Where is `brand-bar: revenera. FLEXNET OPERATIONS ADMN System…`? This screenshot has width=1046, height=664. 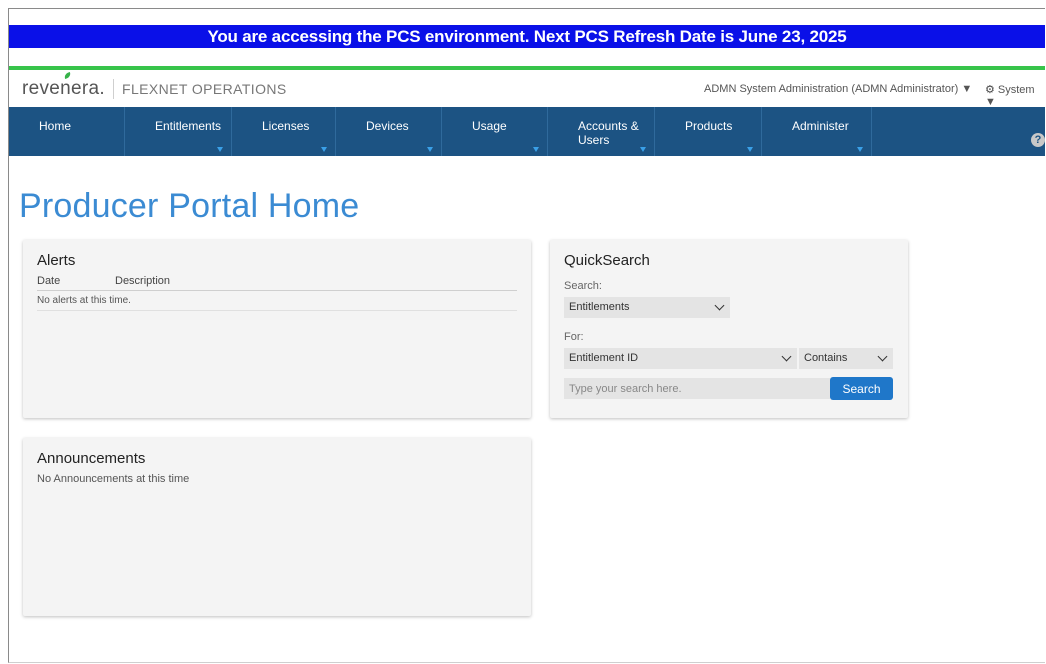 brand-bar: revenera. FLEXNET OPERATIONS ADMN System… is located at coordinates (527, 89).